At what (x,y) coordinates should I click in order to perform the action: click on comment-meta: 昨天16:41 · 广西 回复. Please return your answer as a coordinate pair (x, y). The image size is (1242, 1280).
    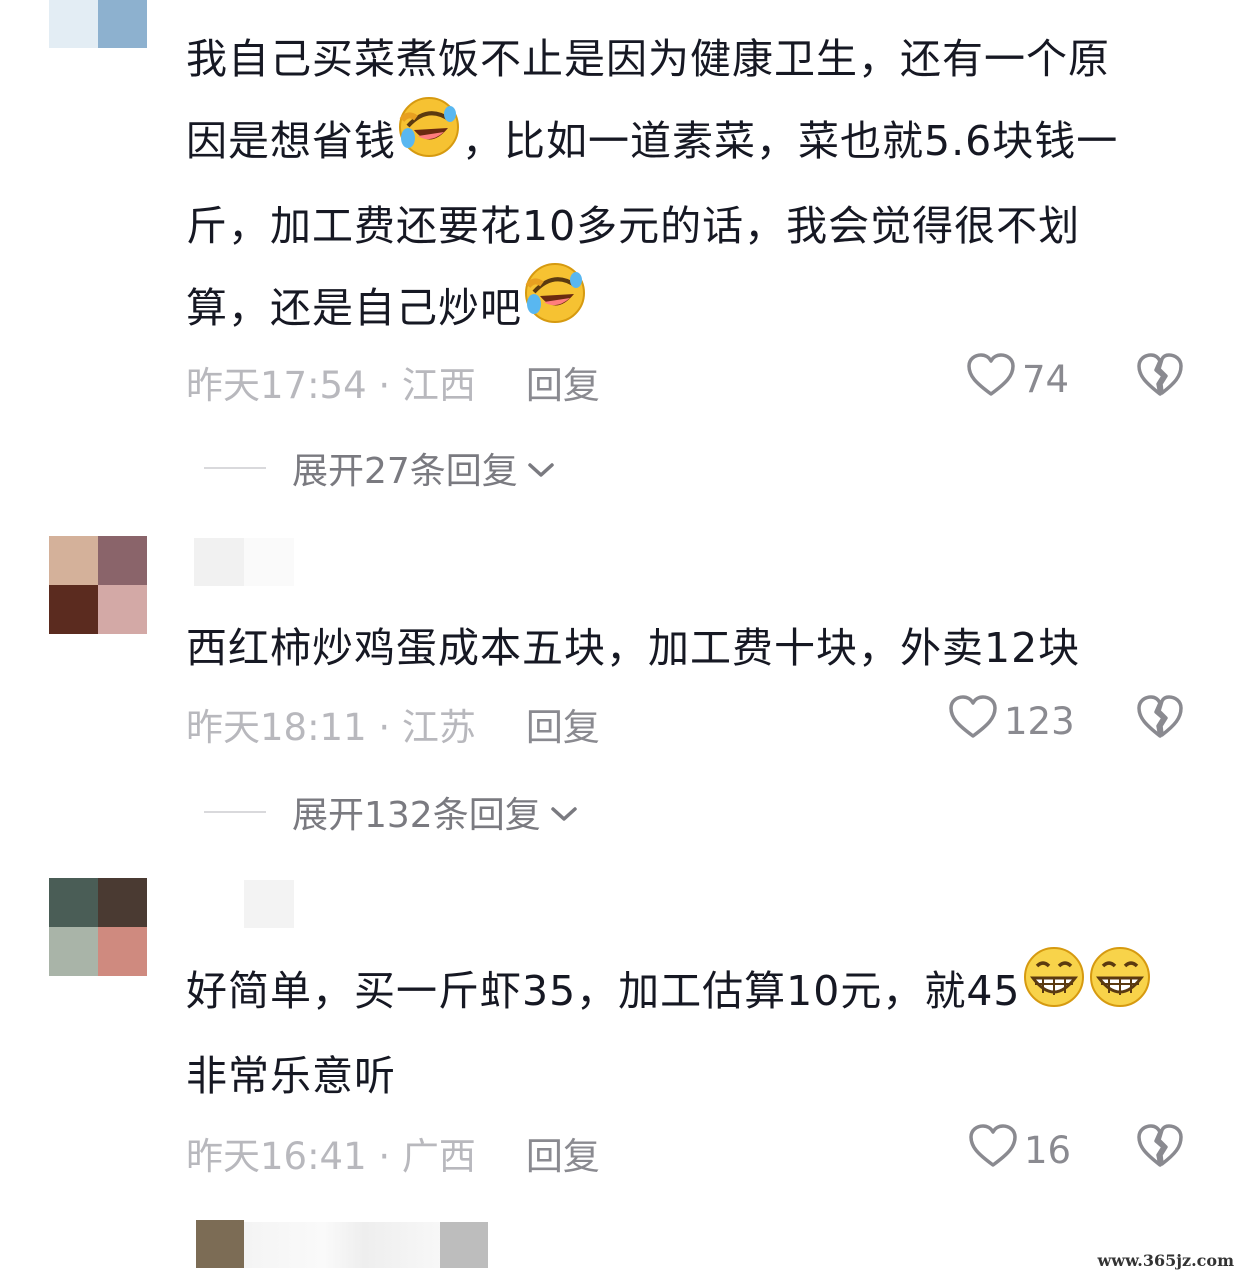
    Looking at the image, I should click on (393, 1153).